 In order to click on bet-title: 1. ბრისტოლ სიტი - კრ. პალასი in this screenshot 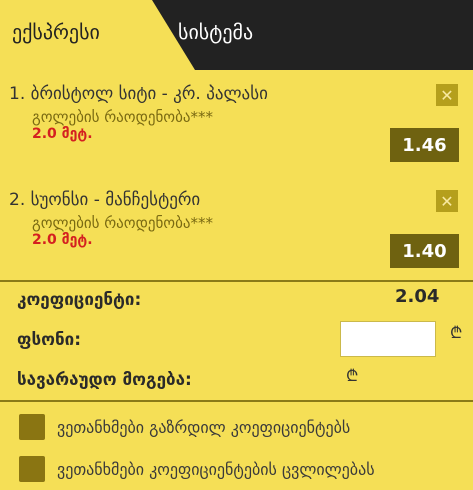, I will do `click(138, 94)`.